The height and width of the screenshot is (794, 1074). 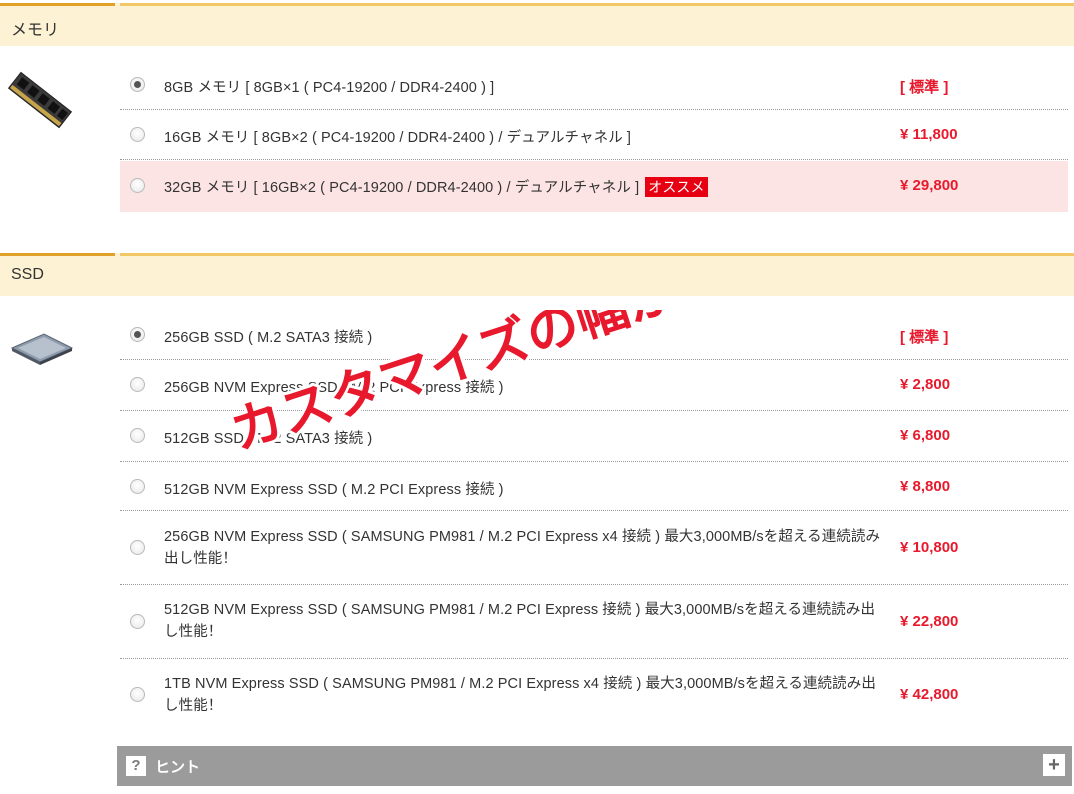 What do you see at coordinates (924, 337) in the screenshot?
I see `ssd-option-price: [ 標準 ]` at bounding box center [924, 337].